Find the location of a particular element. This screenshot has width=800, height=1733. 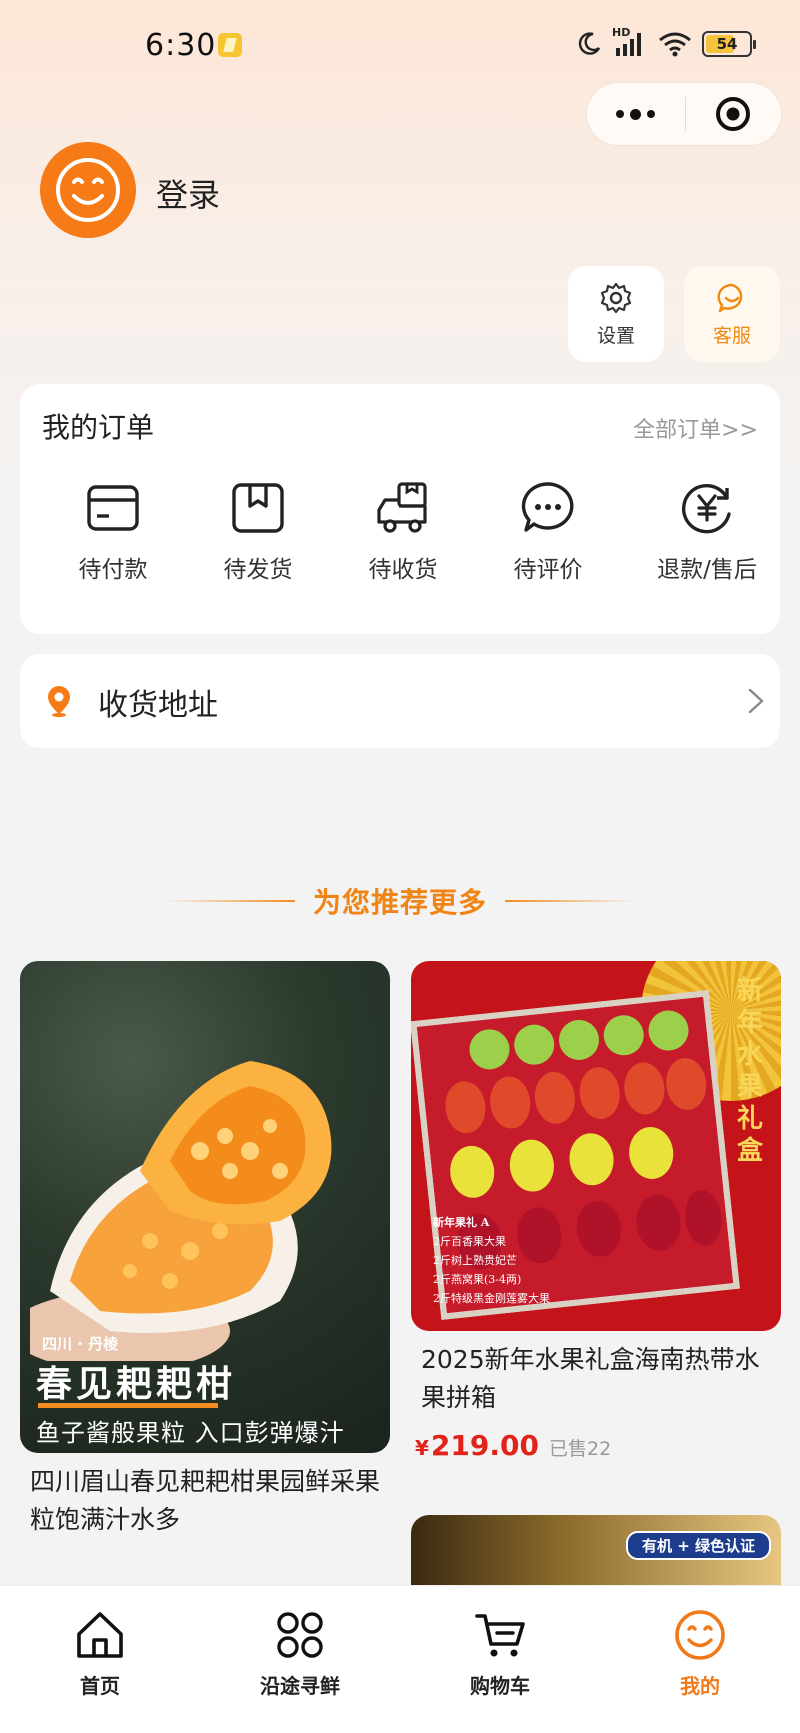

settings-label: 设置 is located at coordinates (615, 335).